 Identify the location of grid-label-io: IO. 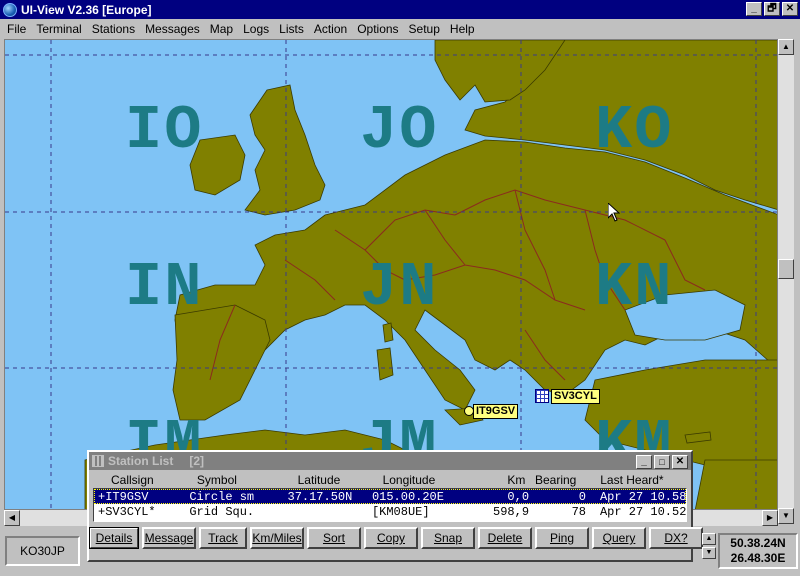
(164, 130).